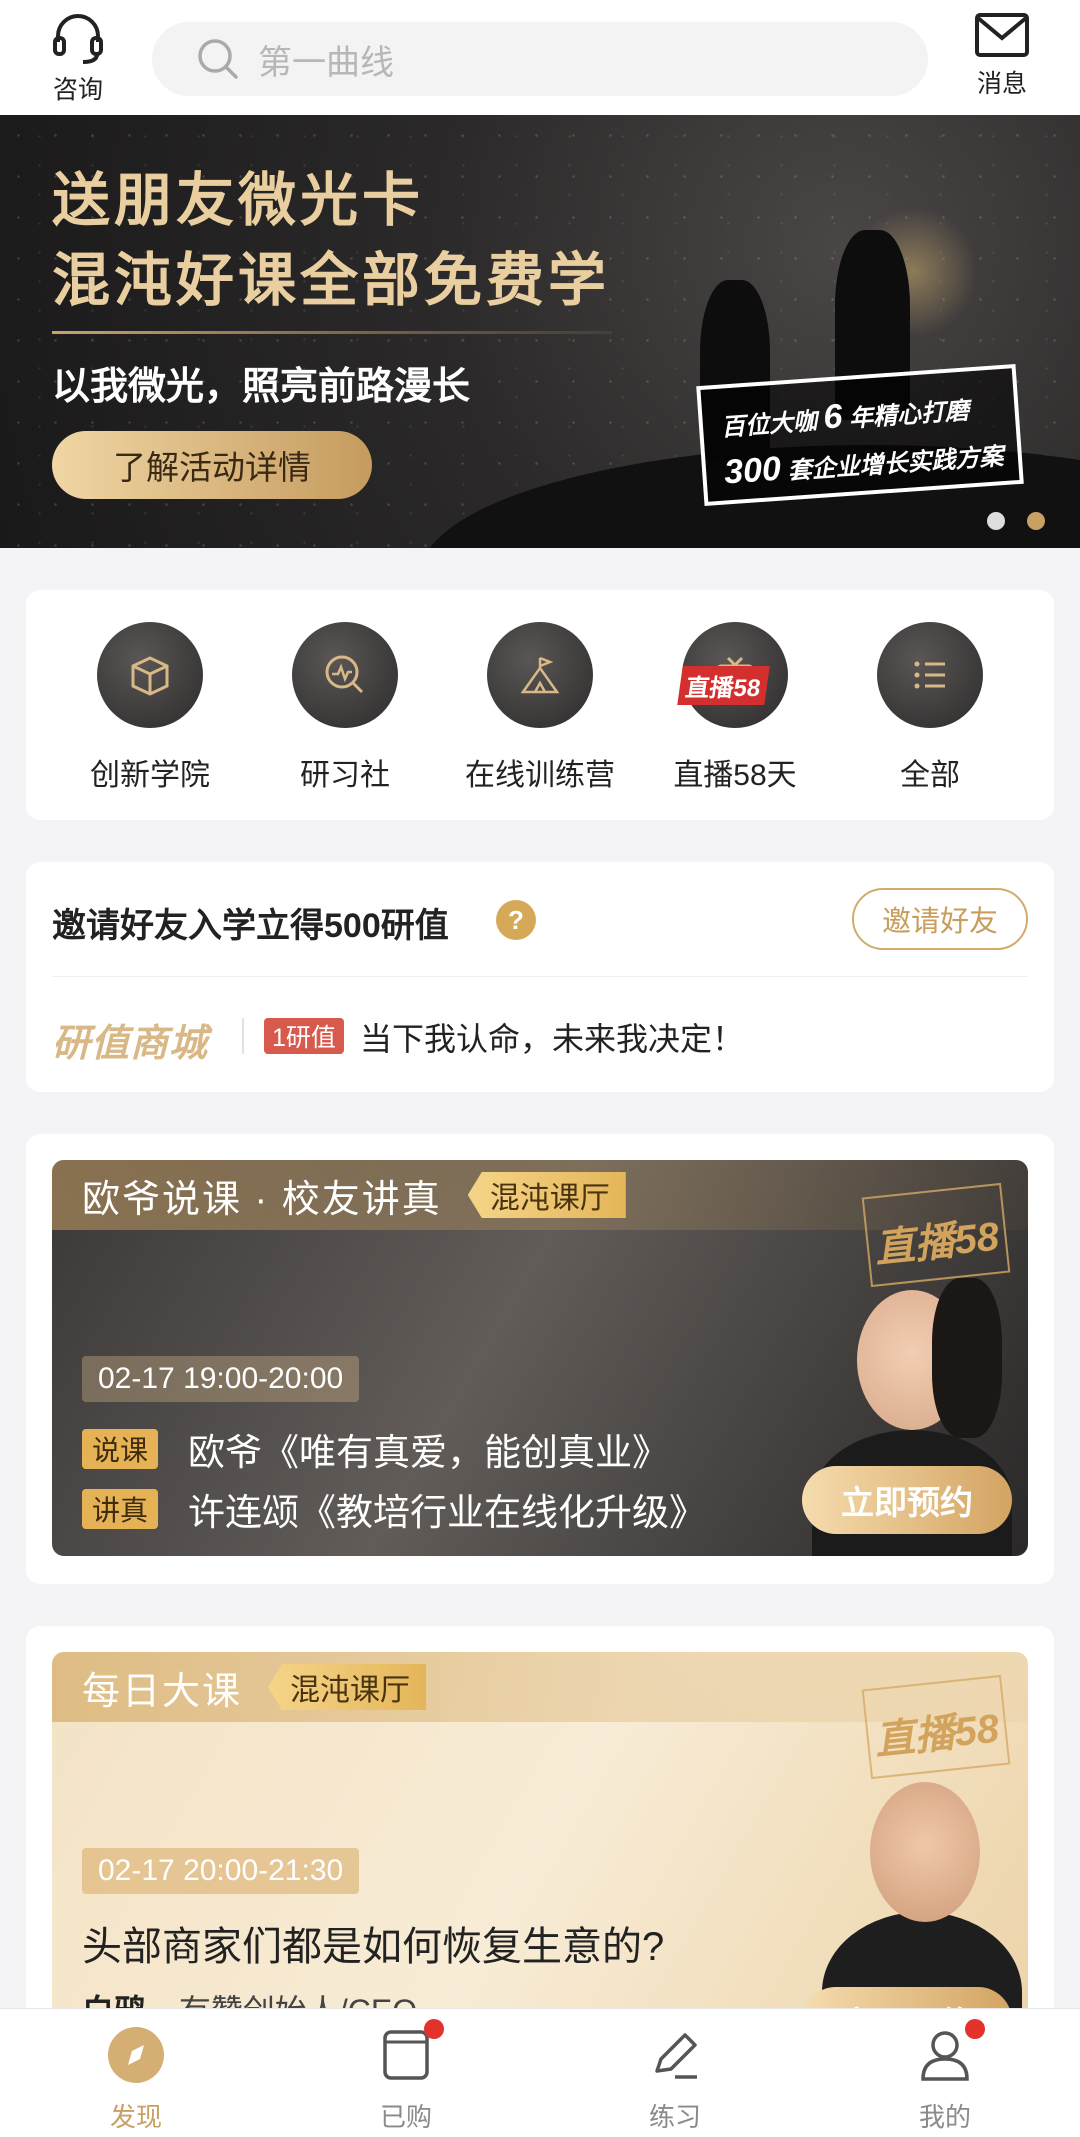 Image resolution: width=1080 pixels, height=2137 pixels. What do you see at coordinates (135, 2117) in the screenshot?
I see `tab-label: 发现` at bounding box center [135, 2117].